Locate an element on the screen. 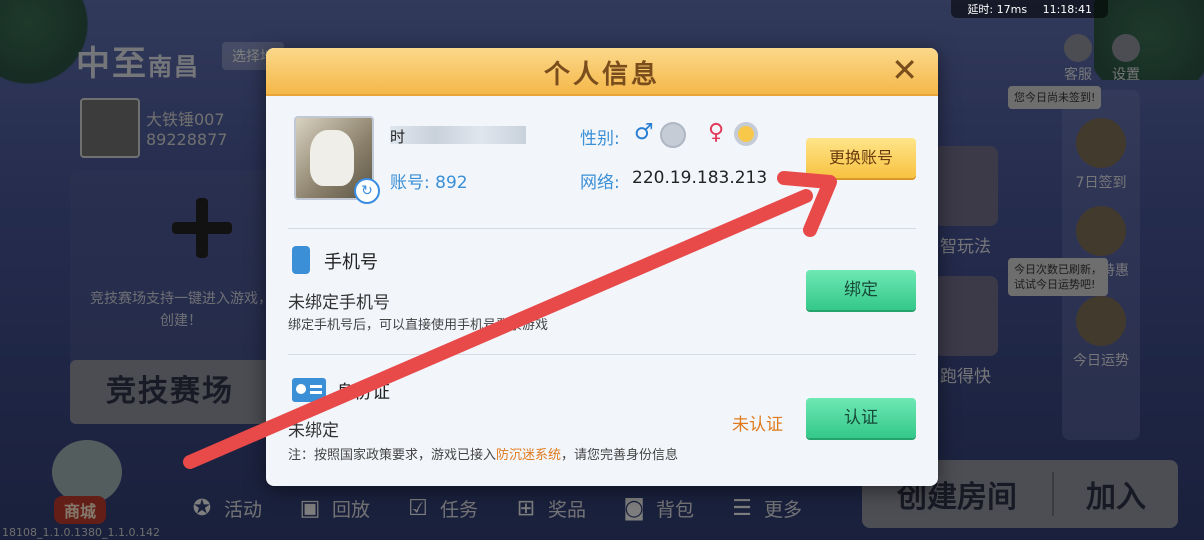 The height and width of the screenshot is (540, 1204). status-bar: 延时: 17ms 11:18:41 is located at coordinates (1029, 9).